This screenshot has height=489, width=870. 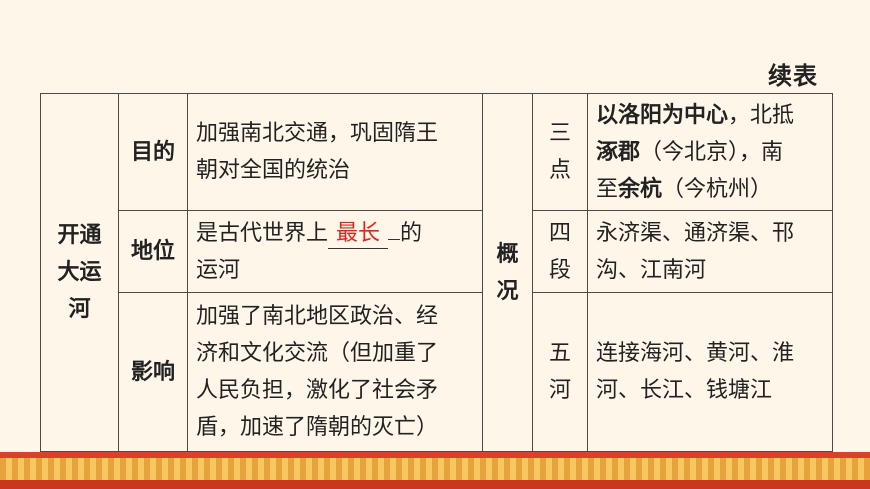 I want to click on decorative-bottom-border, so click(x=435, y=470).